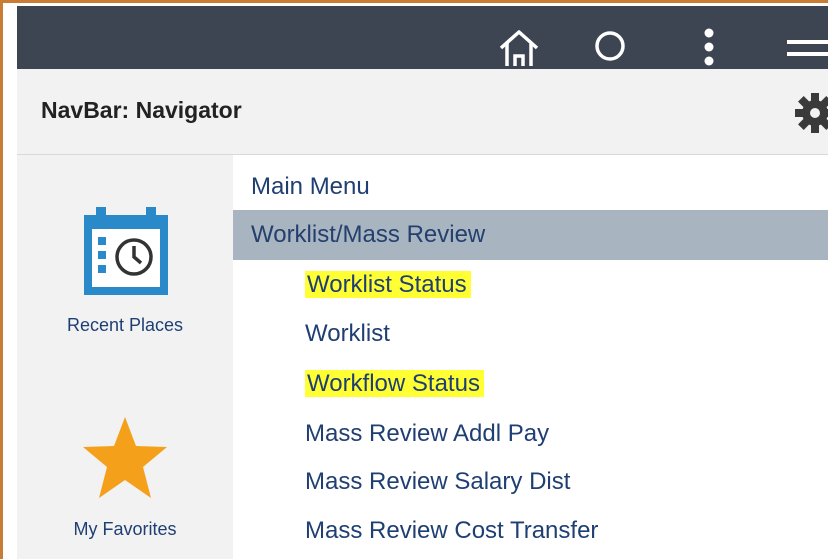 This screenshot has width=828, height=559. Describe the element at coordinates (530, 334) in the screenshot. I see `menu-item-worklist: Worklist` at that location.